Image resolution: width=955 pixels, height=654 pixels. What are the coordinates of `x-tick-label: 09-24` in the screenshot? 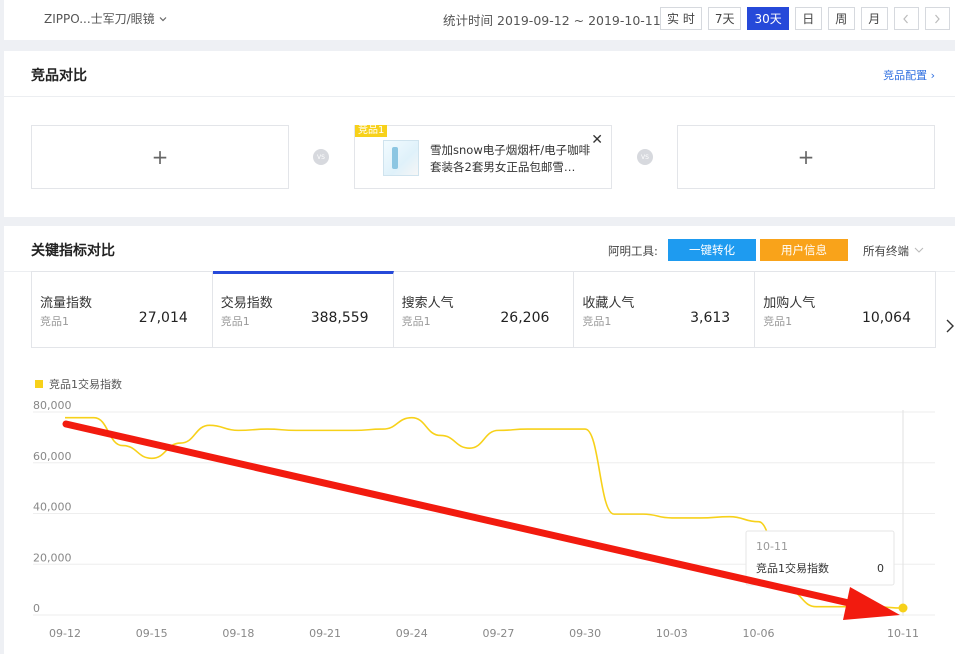 It's located at (412, 633).